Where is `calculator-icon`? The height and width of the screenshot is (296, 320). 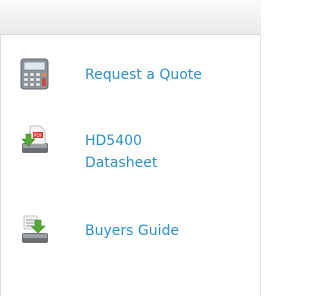
calculator-icon is located at coordinates (35, 74).